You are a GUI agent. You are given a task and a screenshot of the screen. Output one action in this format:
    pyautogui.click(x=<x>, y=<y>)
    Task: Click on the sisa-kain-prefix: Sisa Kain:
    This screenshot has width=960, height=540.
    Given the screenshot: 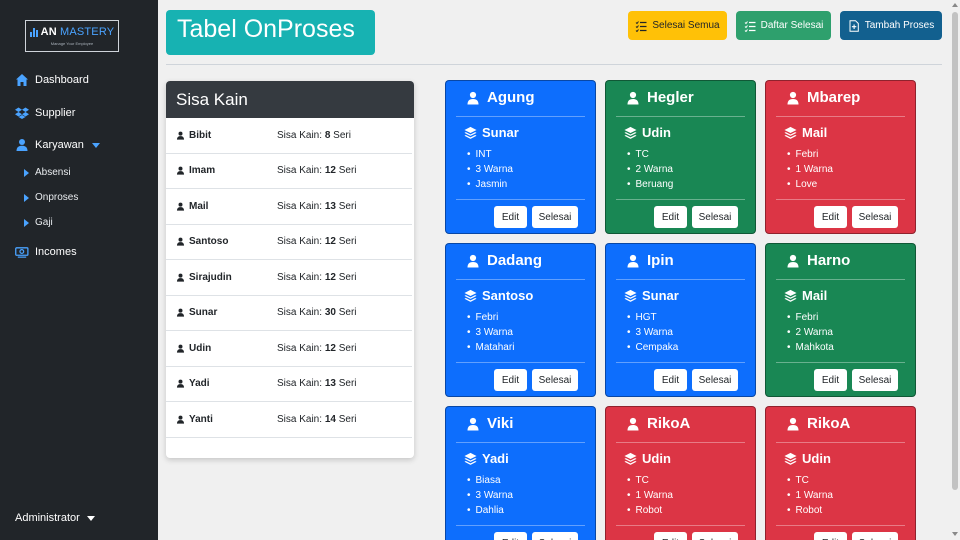 What is the action you would take?
    pyautogui.click(x=300, y=171)
    